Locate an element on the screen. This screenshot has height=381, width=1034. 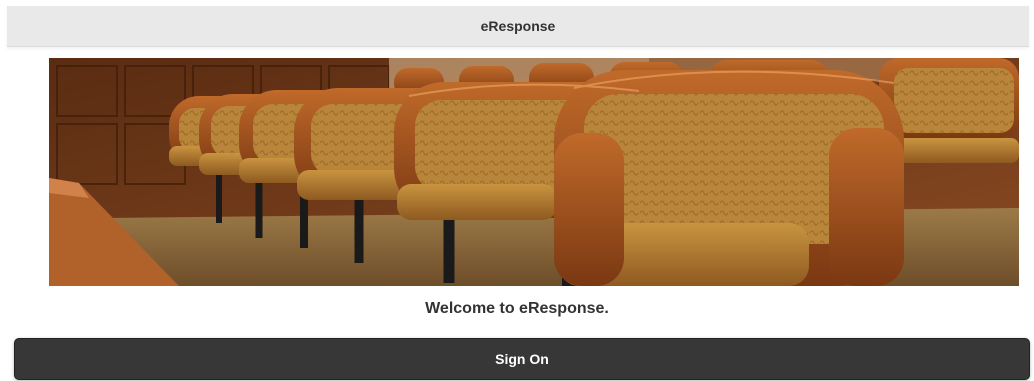
app-title: eResponse is located at coordinates (518, 26).